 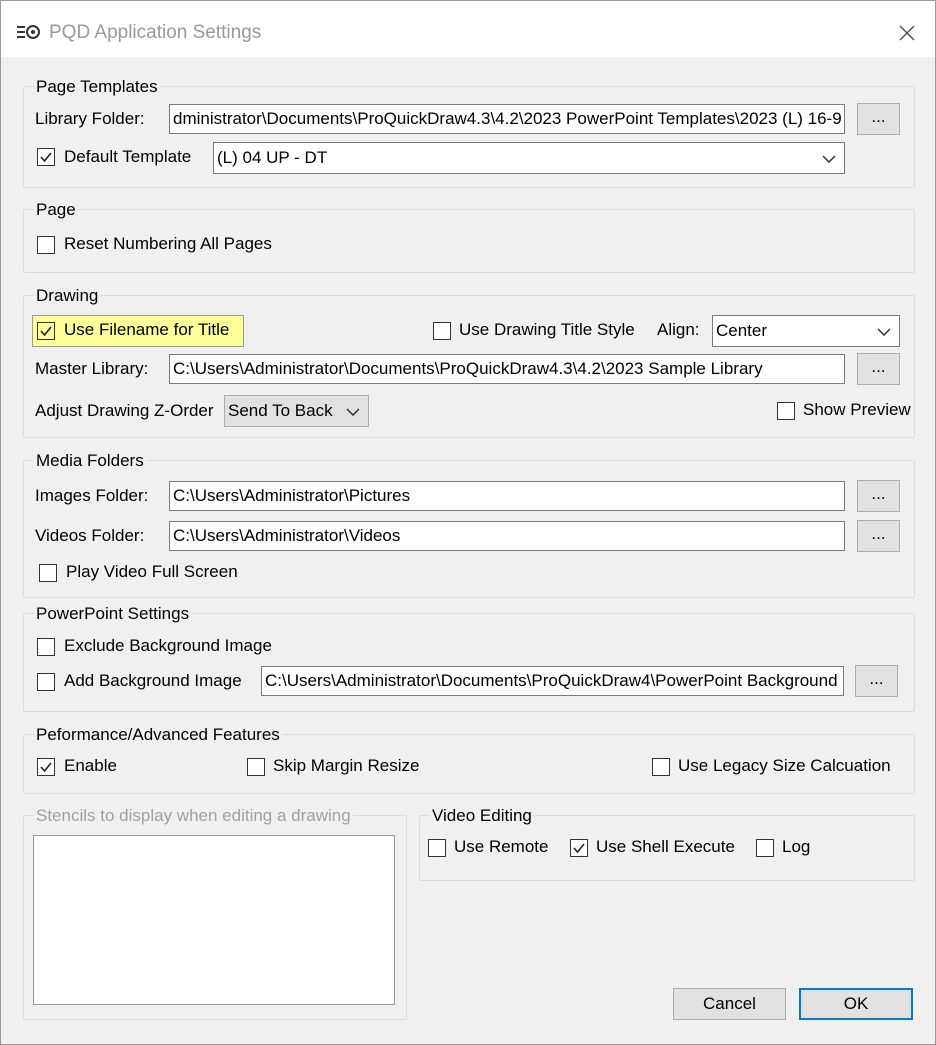 I want to click on drawing-group-label: Drawing, so click(x=67, y=296).